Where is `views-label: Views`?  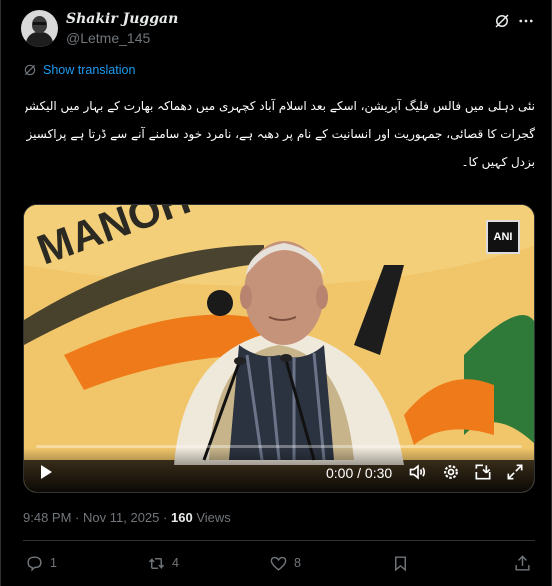
views-label: Views is located at coordinates (213, 517).